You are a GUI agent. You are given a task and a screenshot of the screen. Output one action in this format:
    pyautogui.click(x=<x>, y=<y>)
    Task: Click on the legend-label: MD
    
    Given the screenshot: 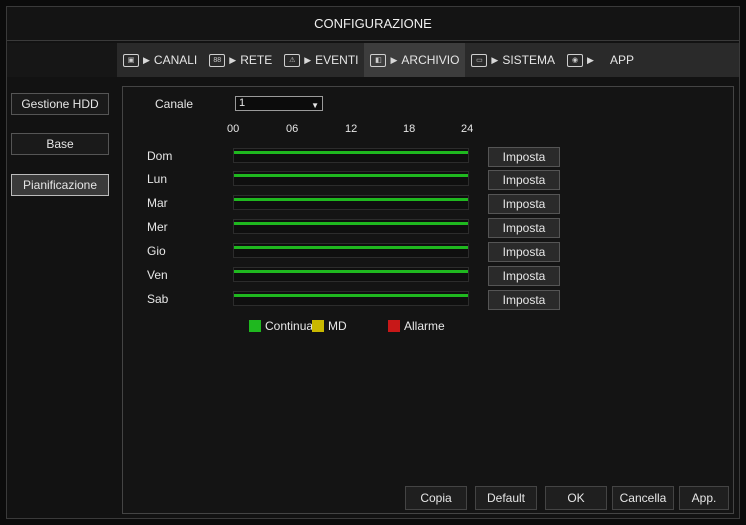 What is the action you would take?
    pyautogui.click(x=337, y=326)
    